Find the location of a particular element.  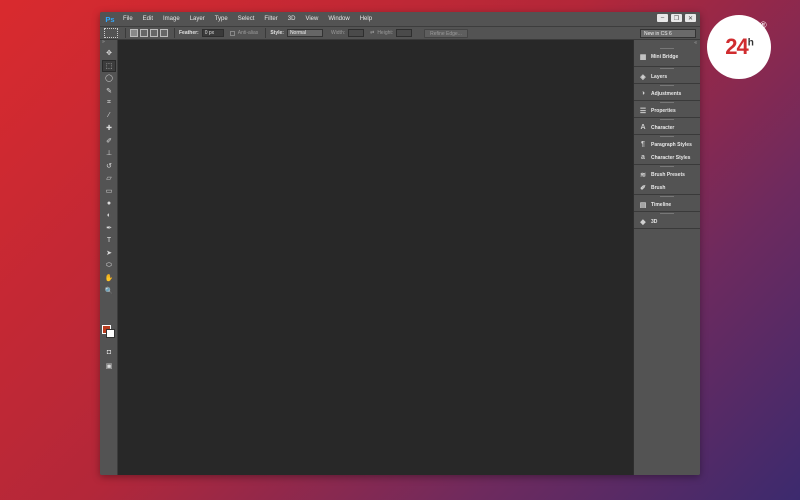

type-tool: T is located at coordinates (109, 241).